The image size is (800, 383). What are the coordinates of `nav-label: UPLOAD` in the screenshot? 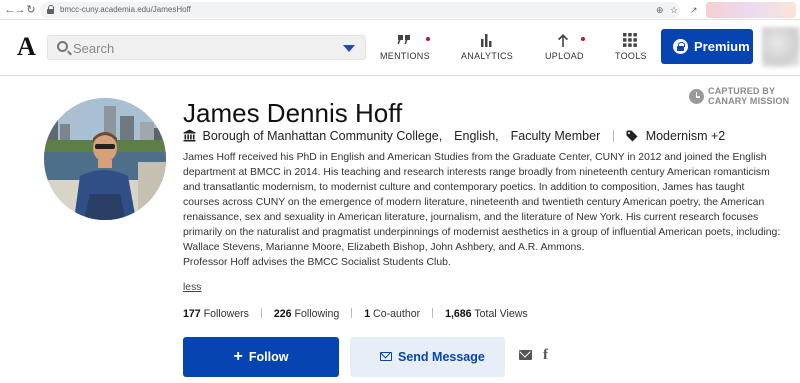 It's located at (564, 56).